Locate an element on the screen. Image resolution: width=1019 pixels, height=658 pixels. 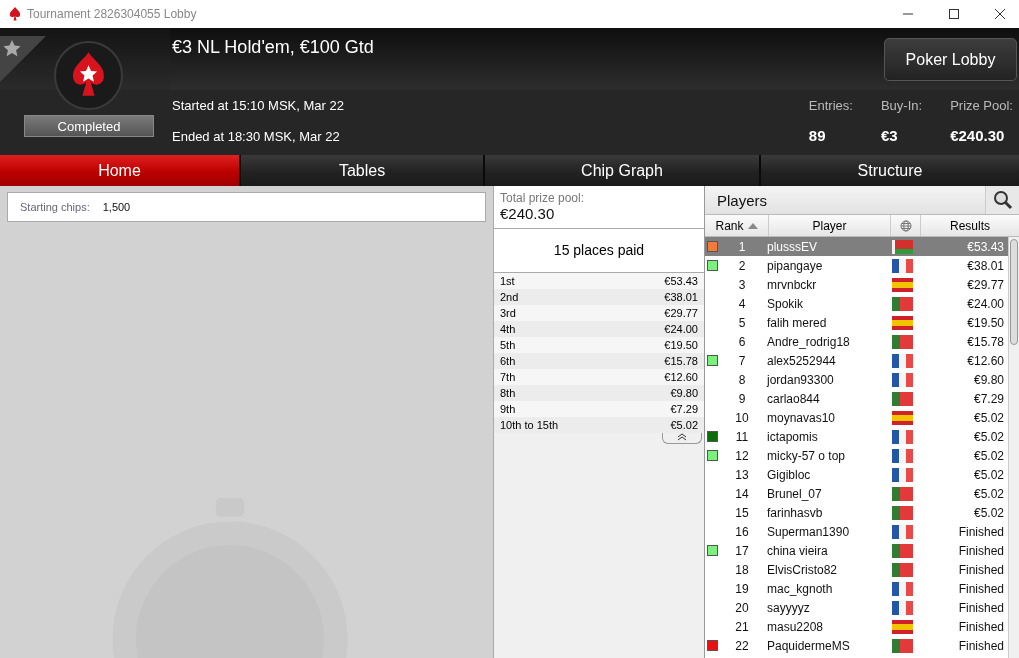
player-row: 19 mac_kgnoth Finished is located at coordinates (856, 588).